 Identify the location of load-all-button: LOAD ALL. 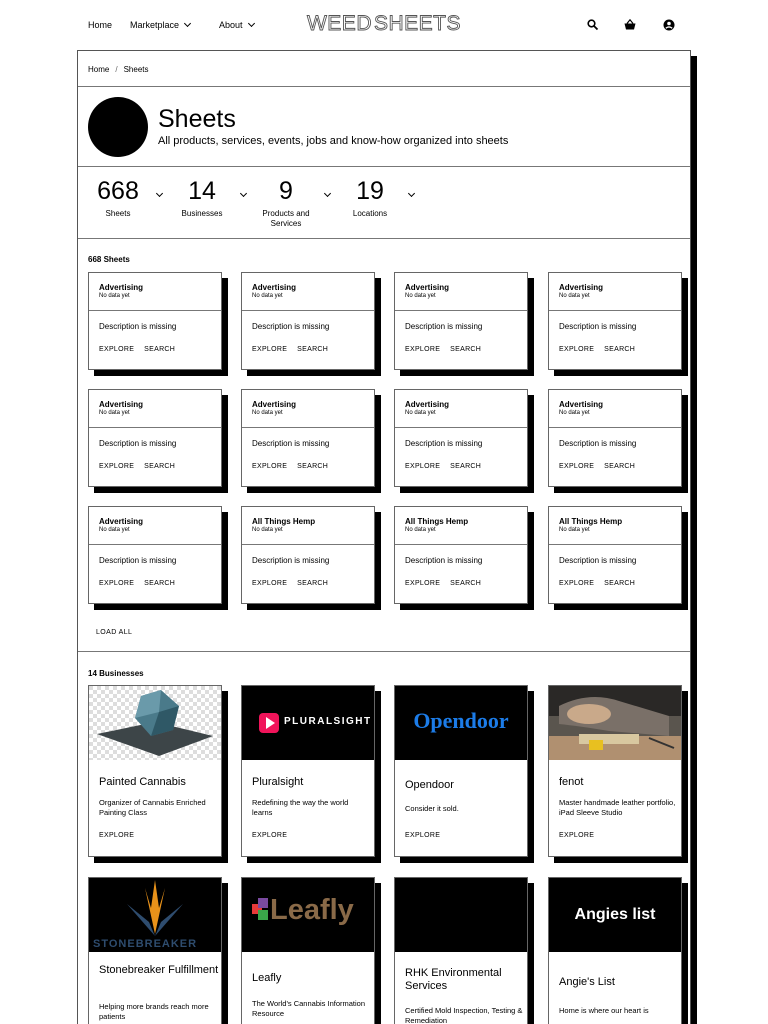
(114, 632).